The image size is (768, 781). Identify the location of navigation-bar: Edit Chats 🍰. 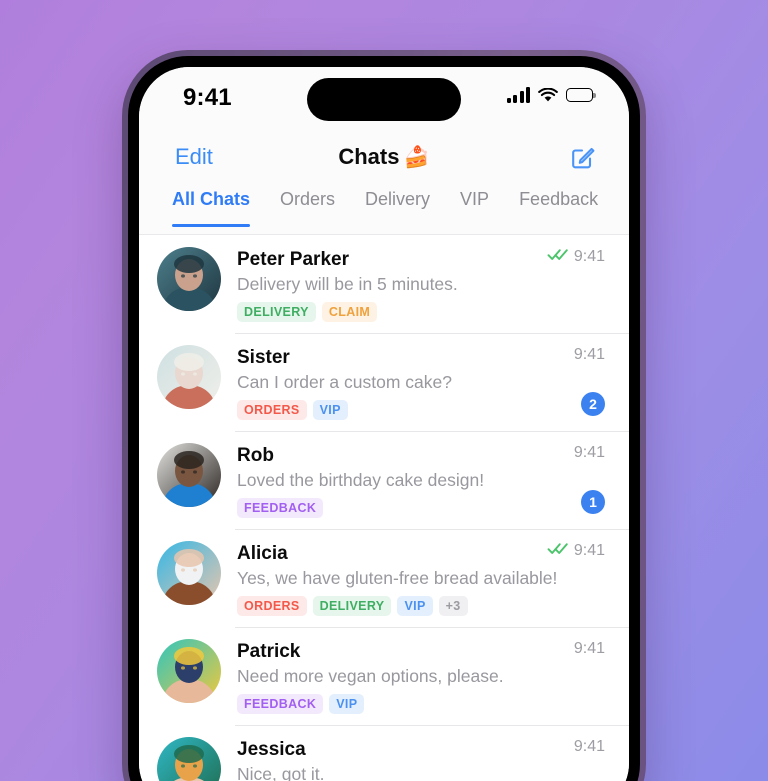
(384, 157).